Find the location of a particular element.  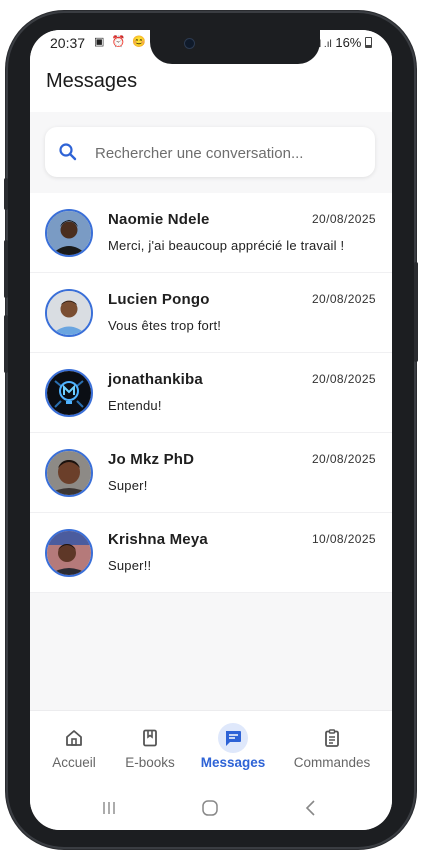

book-icon is located at coordinates (150, 738).